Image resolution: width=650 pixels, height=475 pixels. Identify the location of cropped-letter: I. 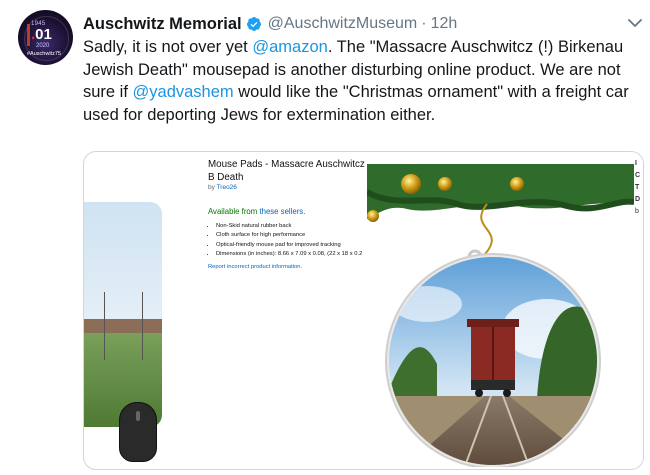
(636, 163).